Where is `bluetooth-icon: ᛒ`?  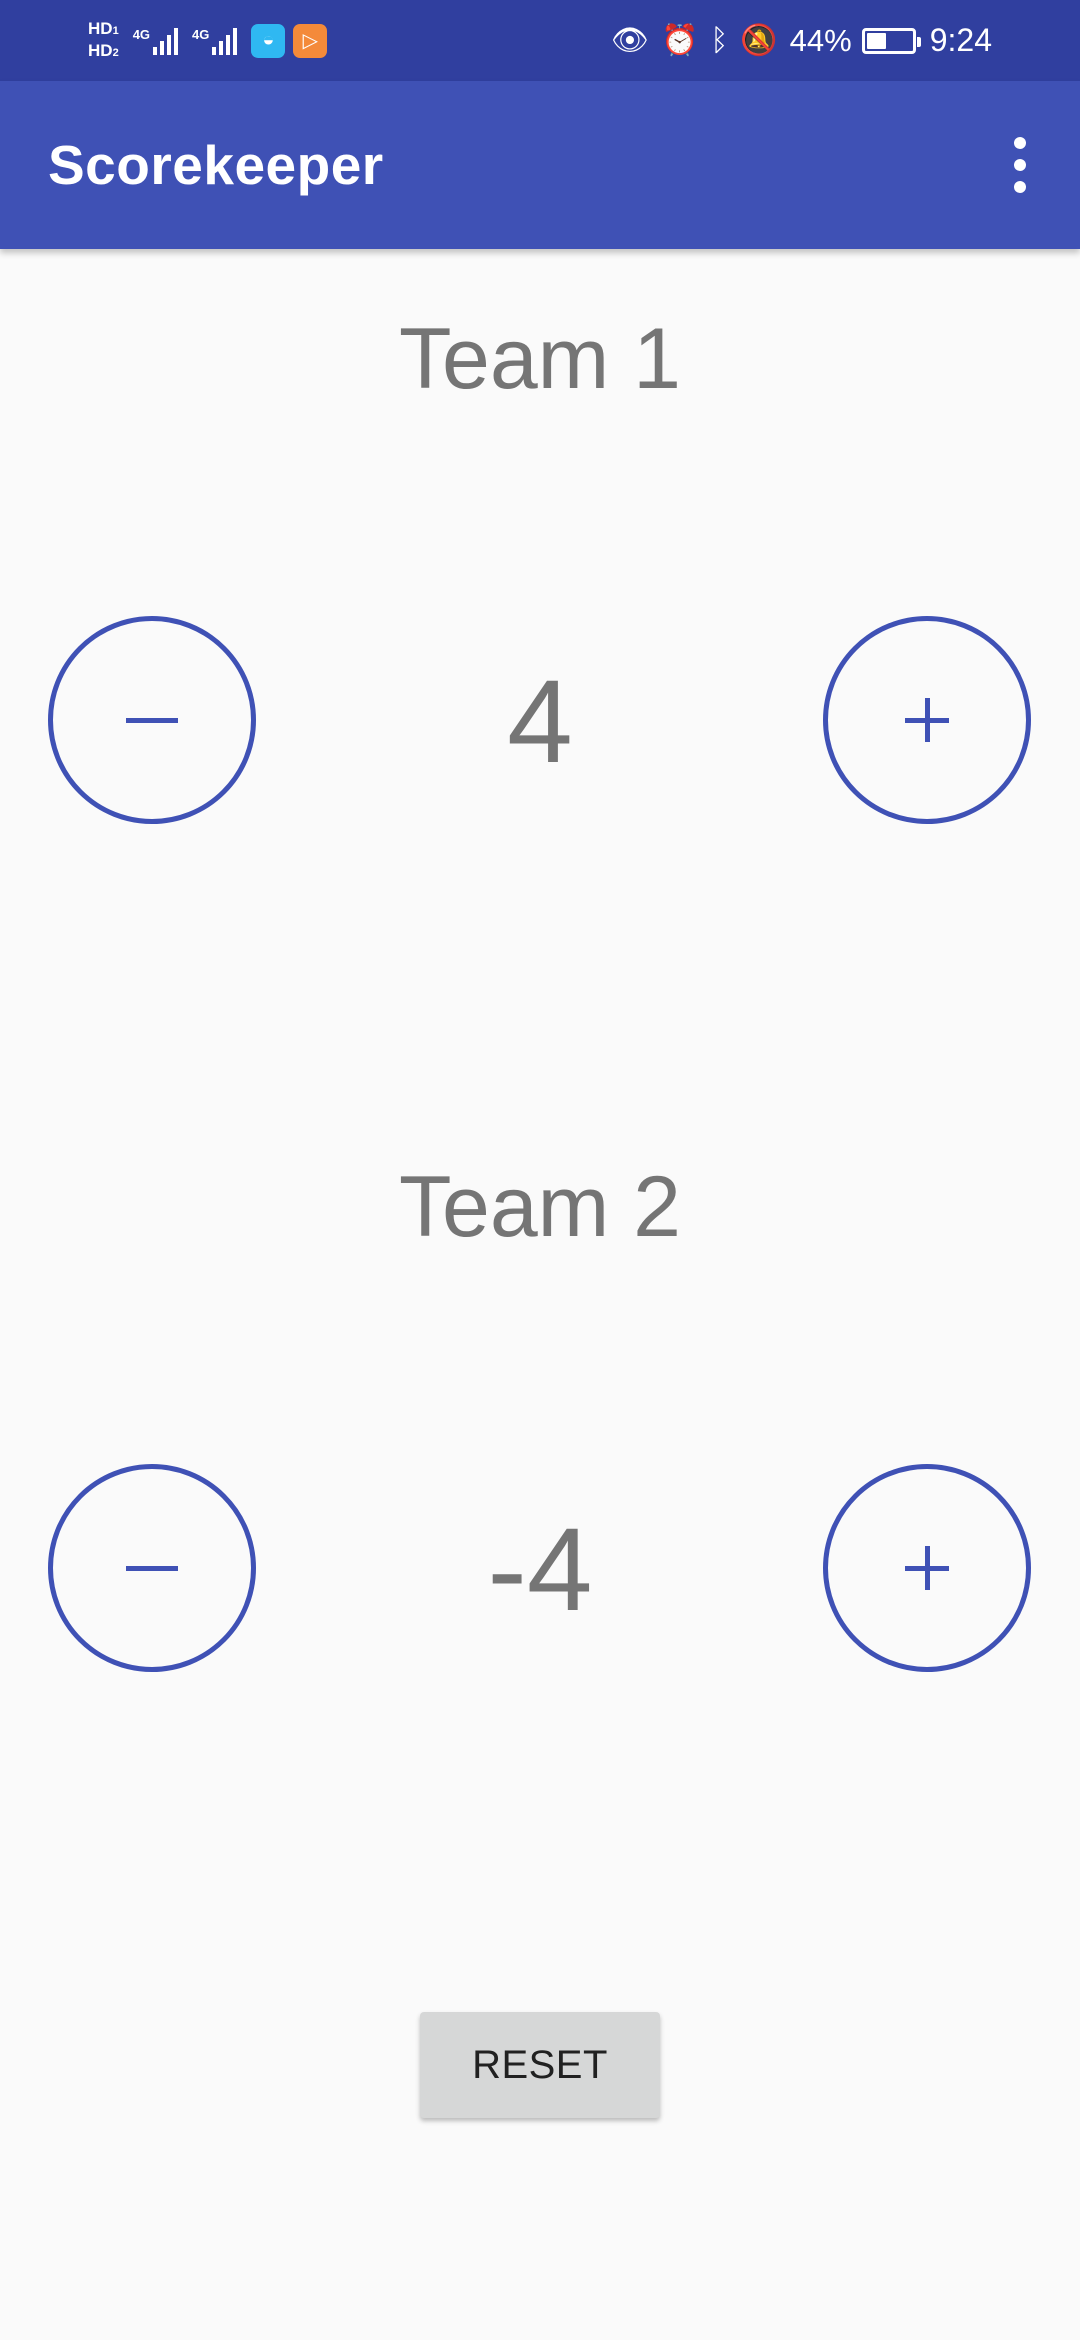
bluetooth-icon: ᛒ is located at coordinates (719, 40).